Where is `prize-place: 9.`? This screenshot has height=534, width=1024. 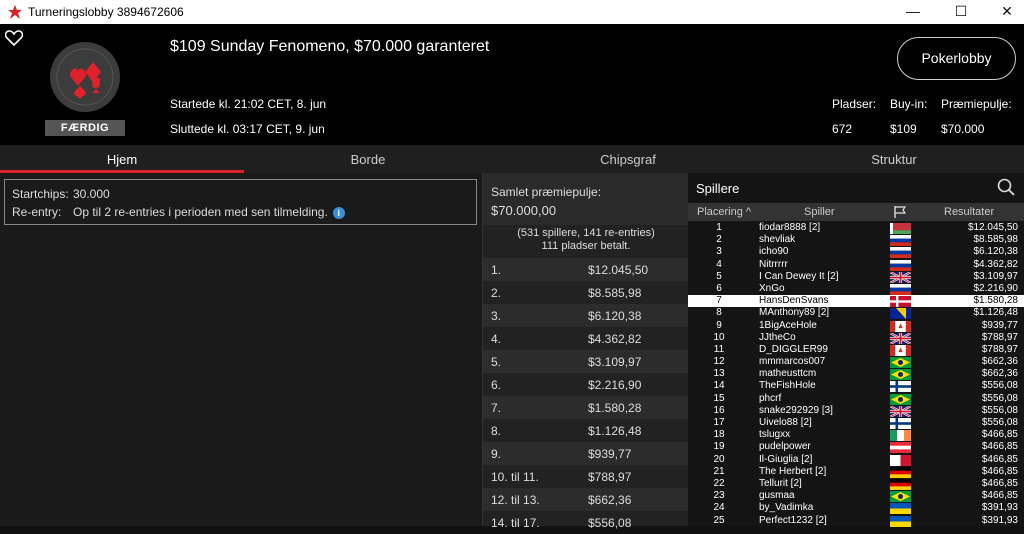
prize-place: 9. is located at coordinates (496, 454).